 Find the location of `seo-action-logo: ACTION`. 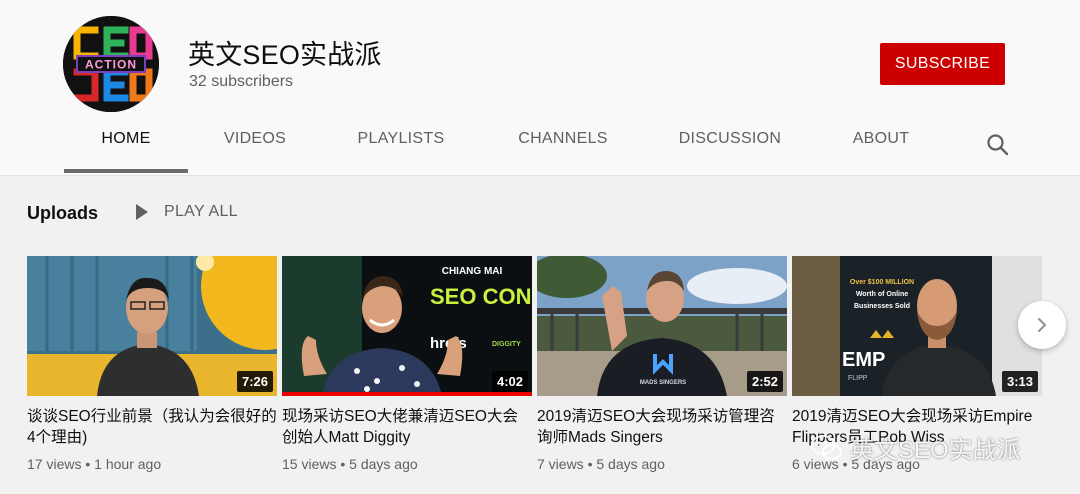

seo-action-logo: ACTION is located at coordinates (111, 64).